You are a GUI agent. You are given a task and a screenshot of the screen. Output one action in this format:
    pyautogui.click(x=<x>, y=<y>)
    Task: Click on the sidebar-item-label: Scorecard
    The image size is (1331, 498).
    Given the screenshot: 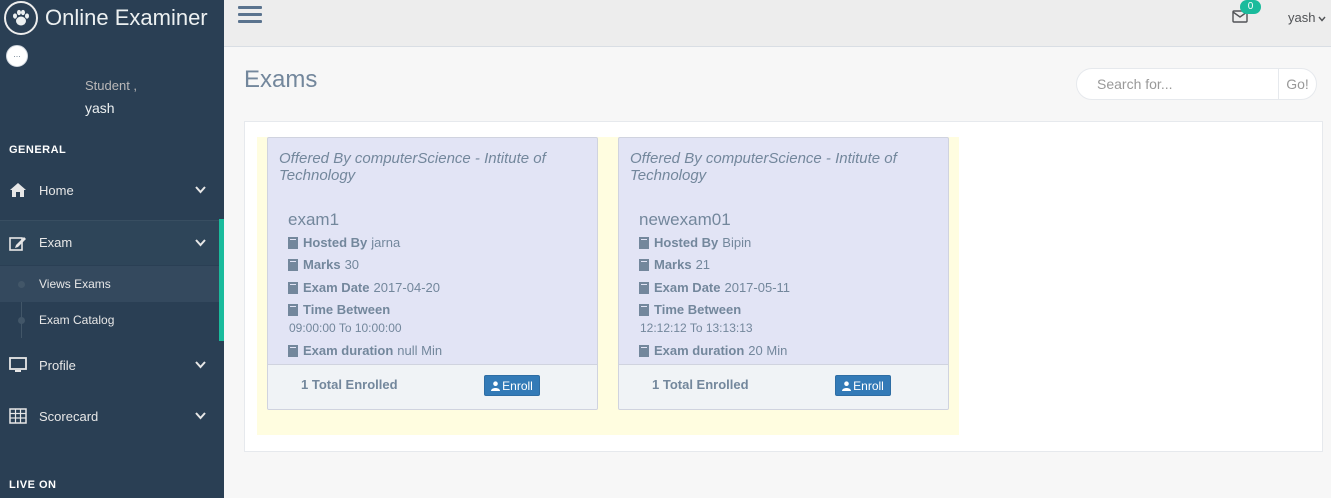 What is the action you would take?
    pyautogui.click(x=69, y=416)
    